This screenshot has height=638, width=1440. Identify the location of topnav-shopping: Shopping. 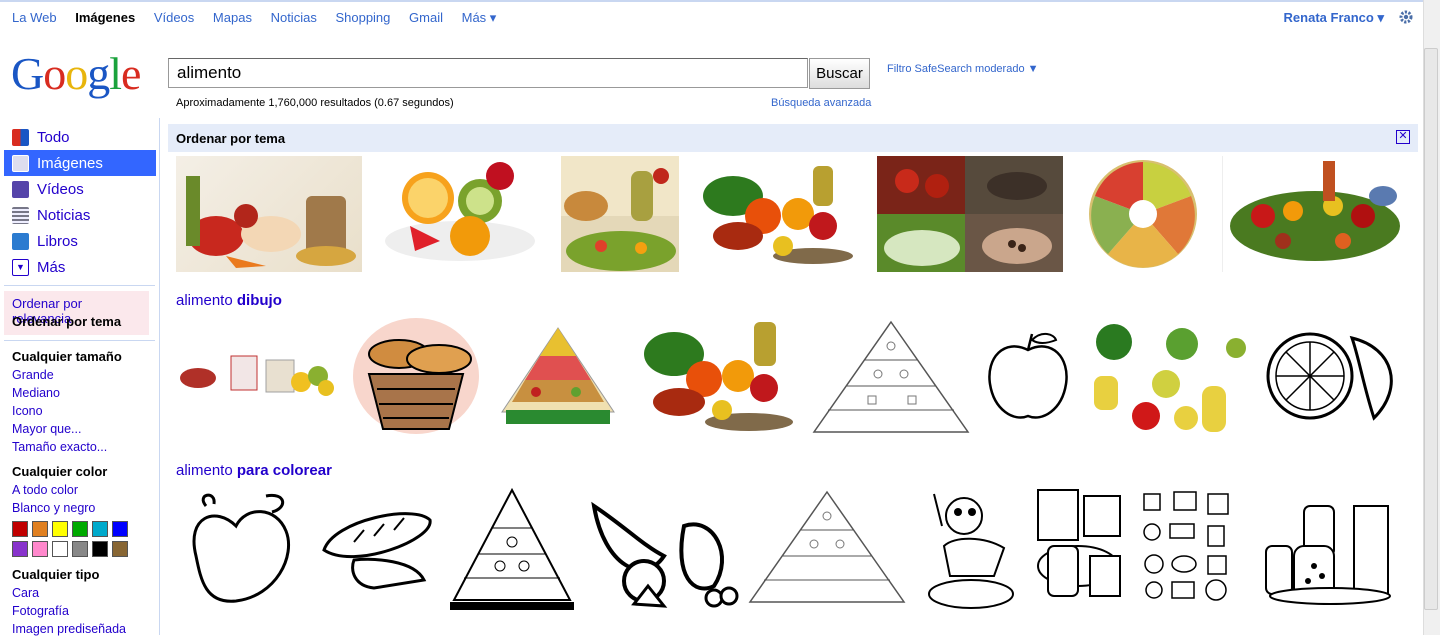
(362, 17).